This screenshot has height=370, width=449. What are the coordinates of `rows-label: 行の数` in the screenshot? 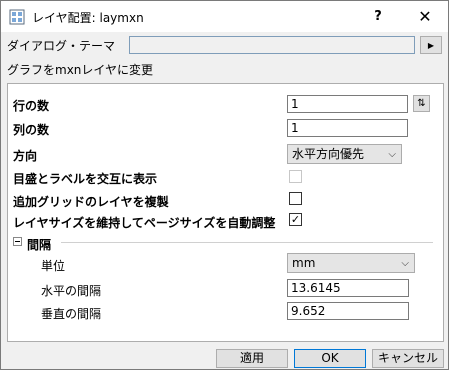 It's located at (31, 106).